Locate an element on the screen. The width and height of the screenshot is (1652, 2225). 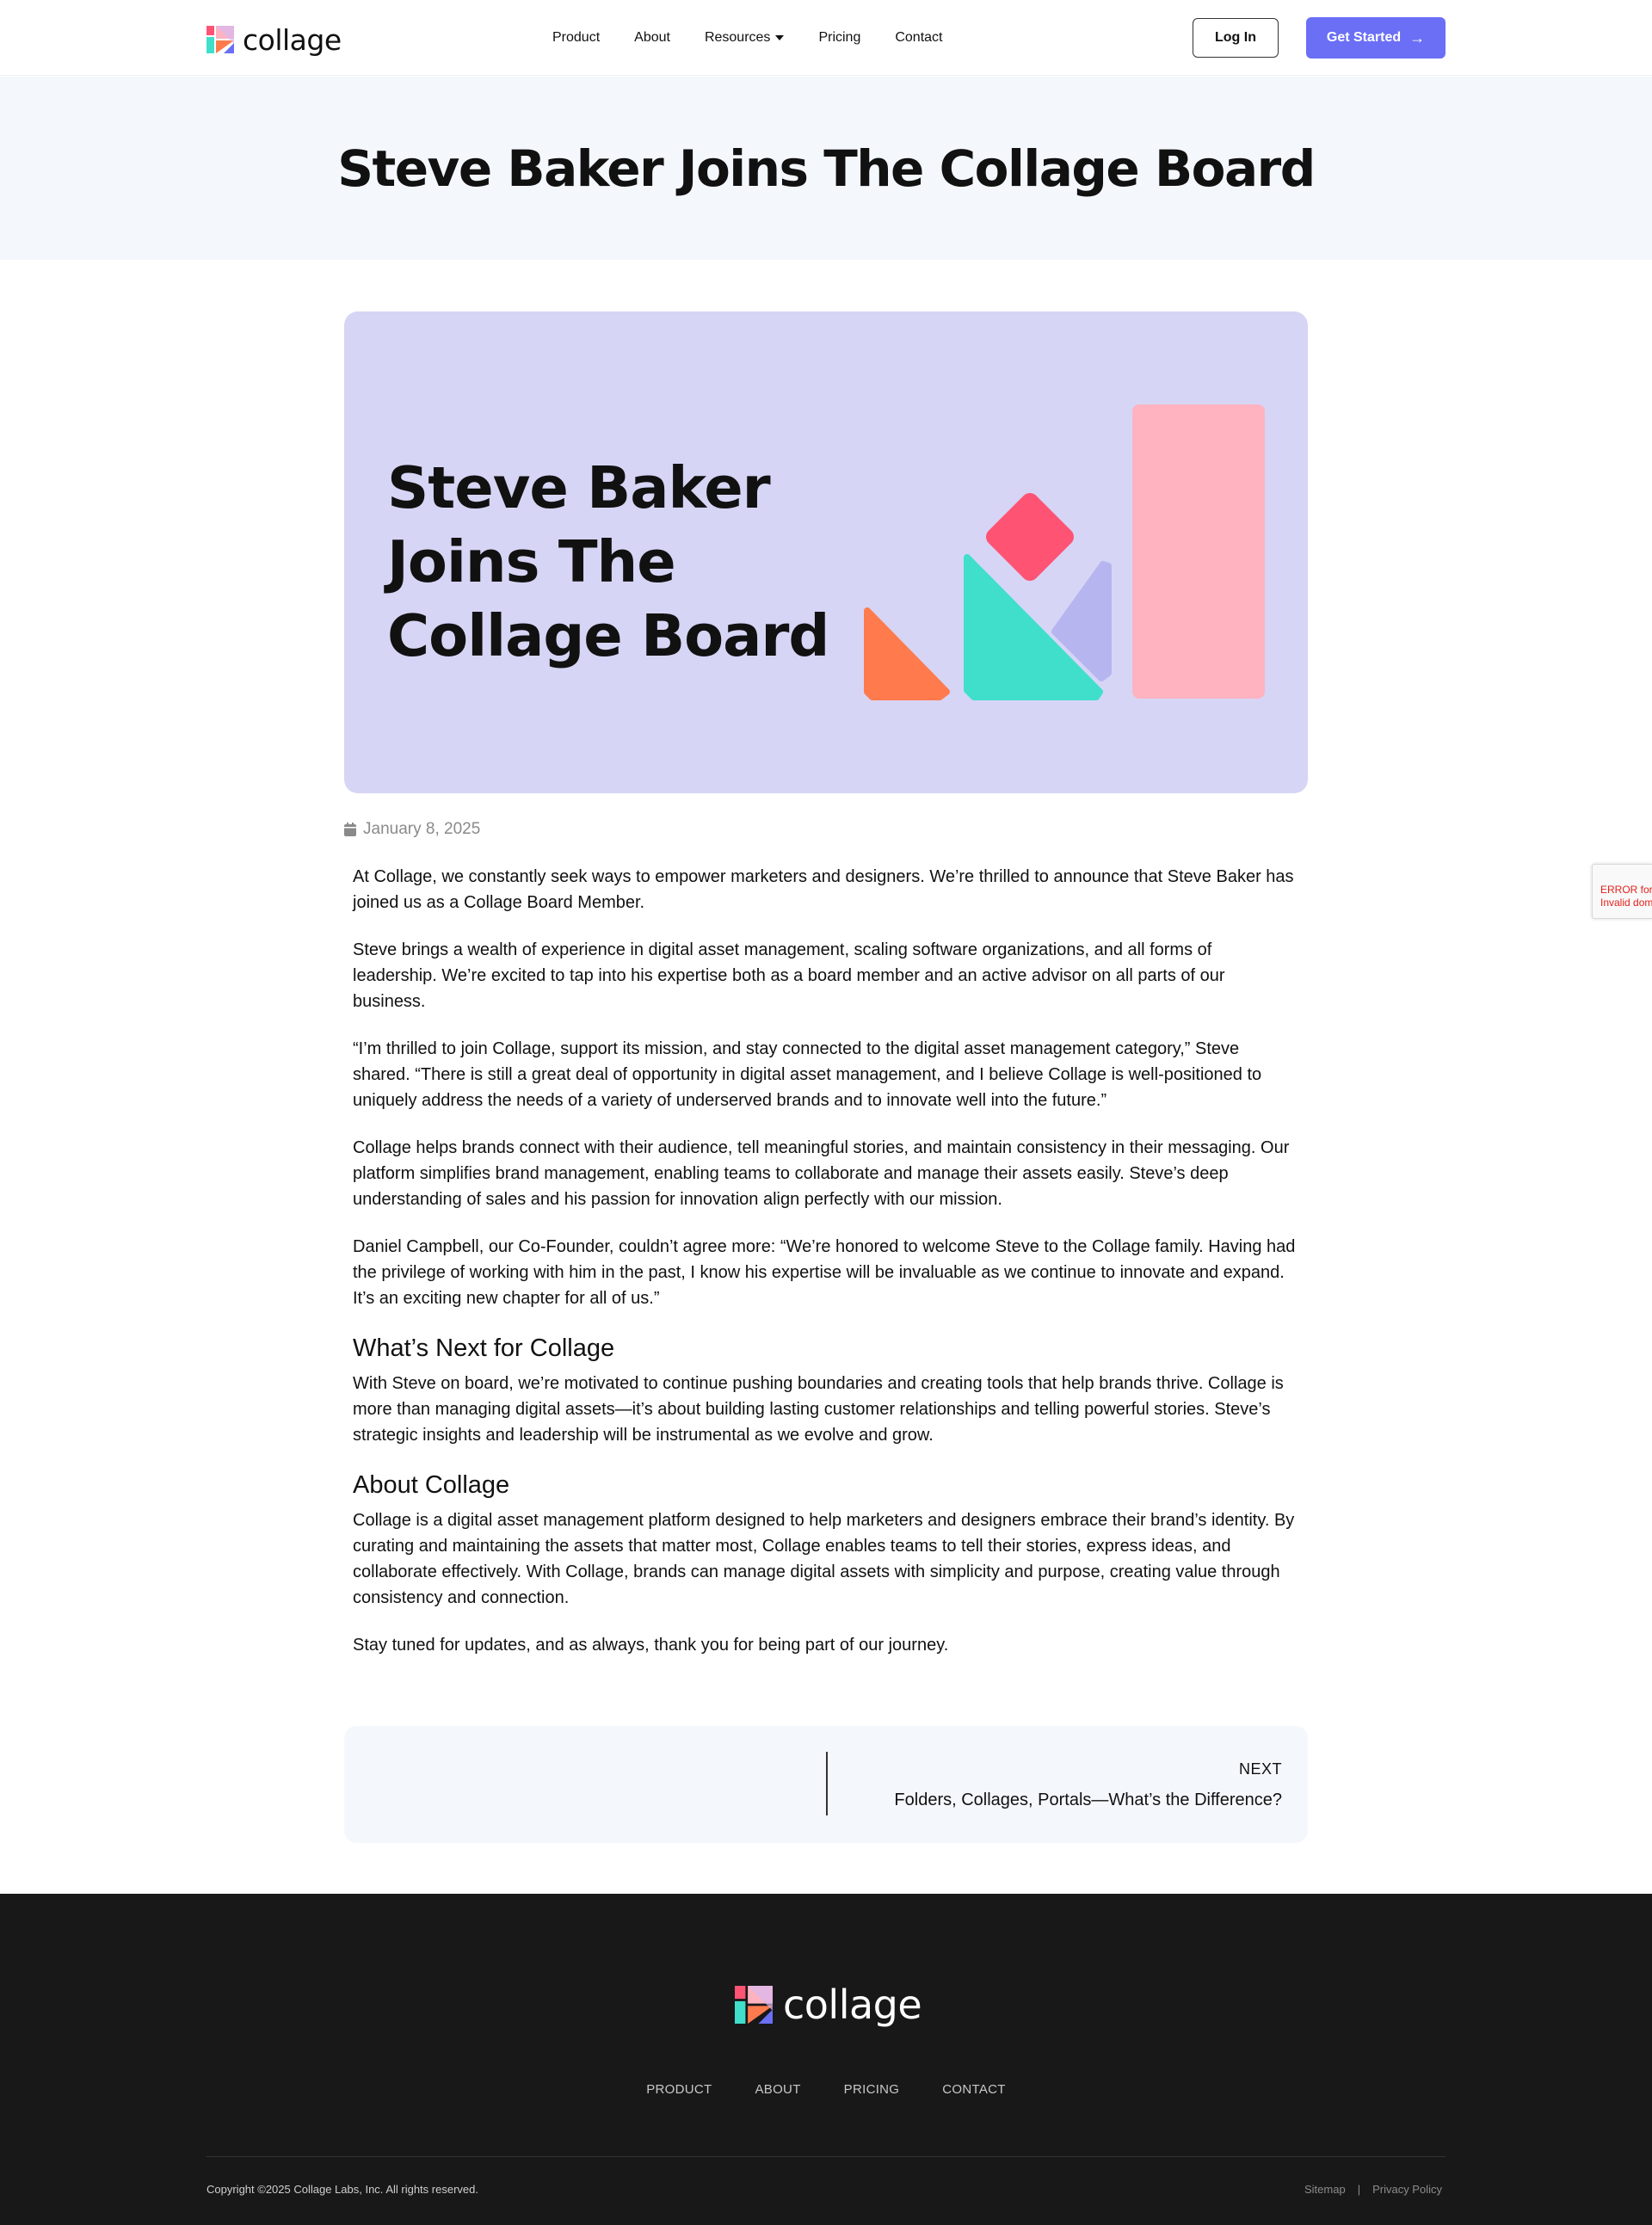
page-title: Steve Baker Joins The Collage Board is located at coordinates (826, 169).